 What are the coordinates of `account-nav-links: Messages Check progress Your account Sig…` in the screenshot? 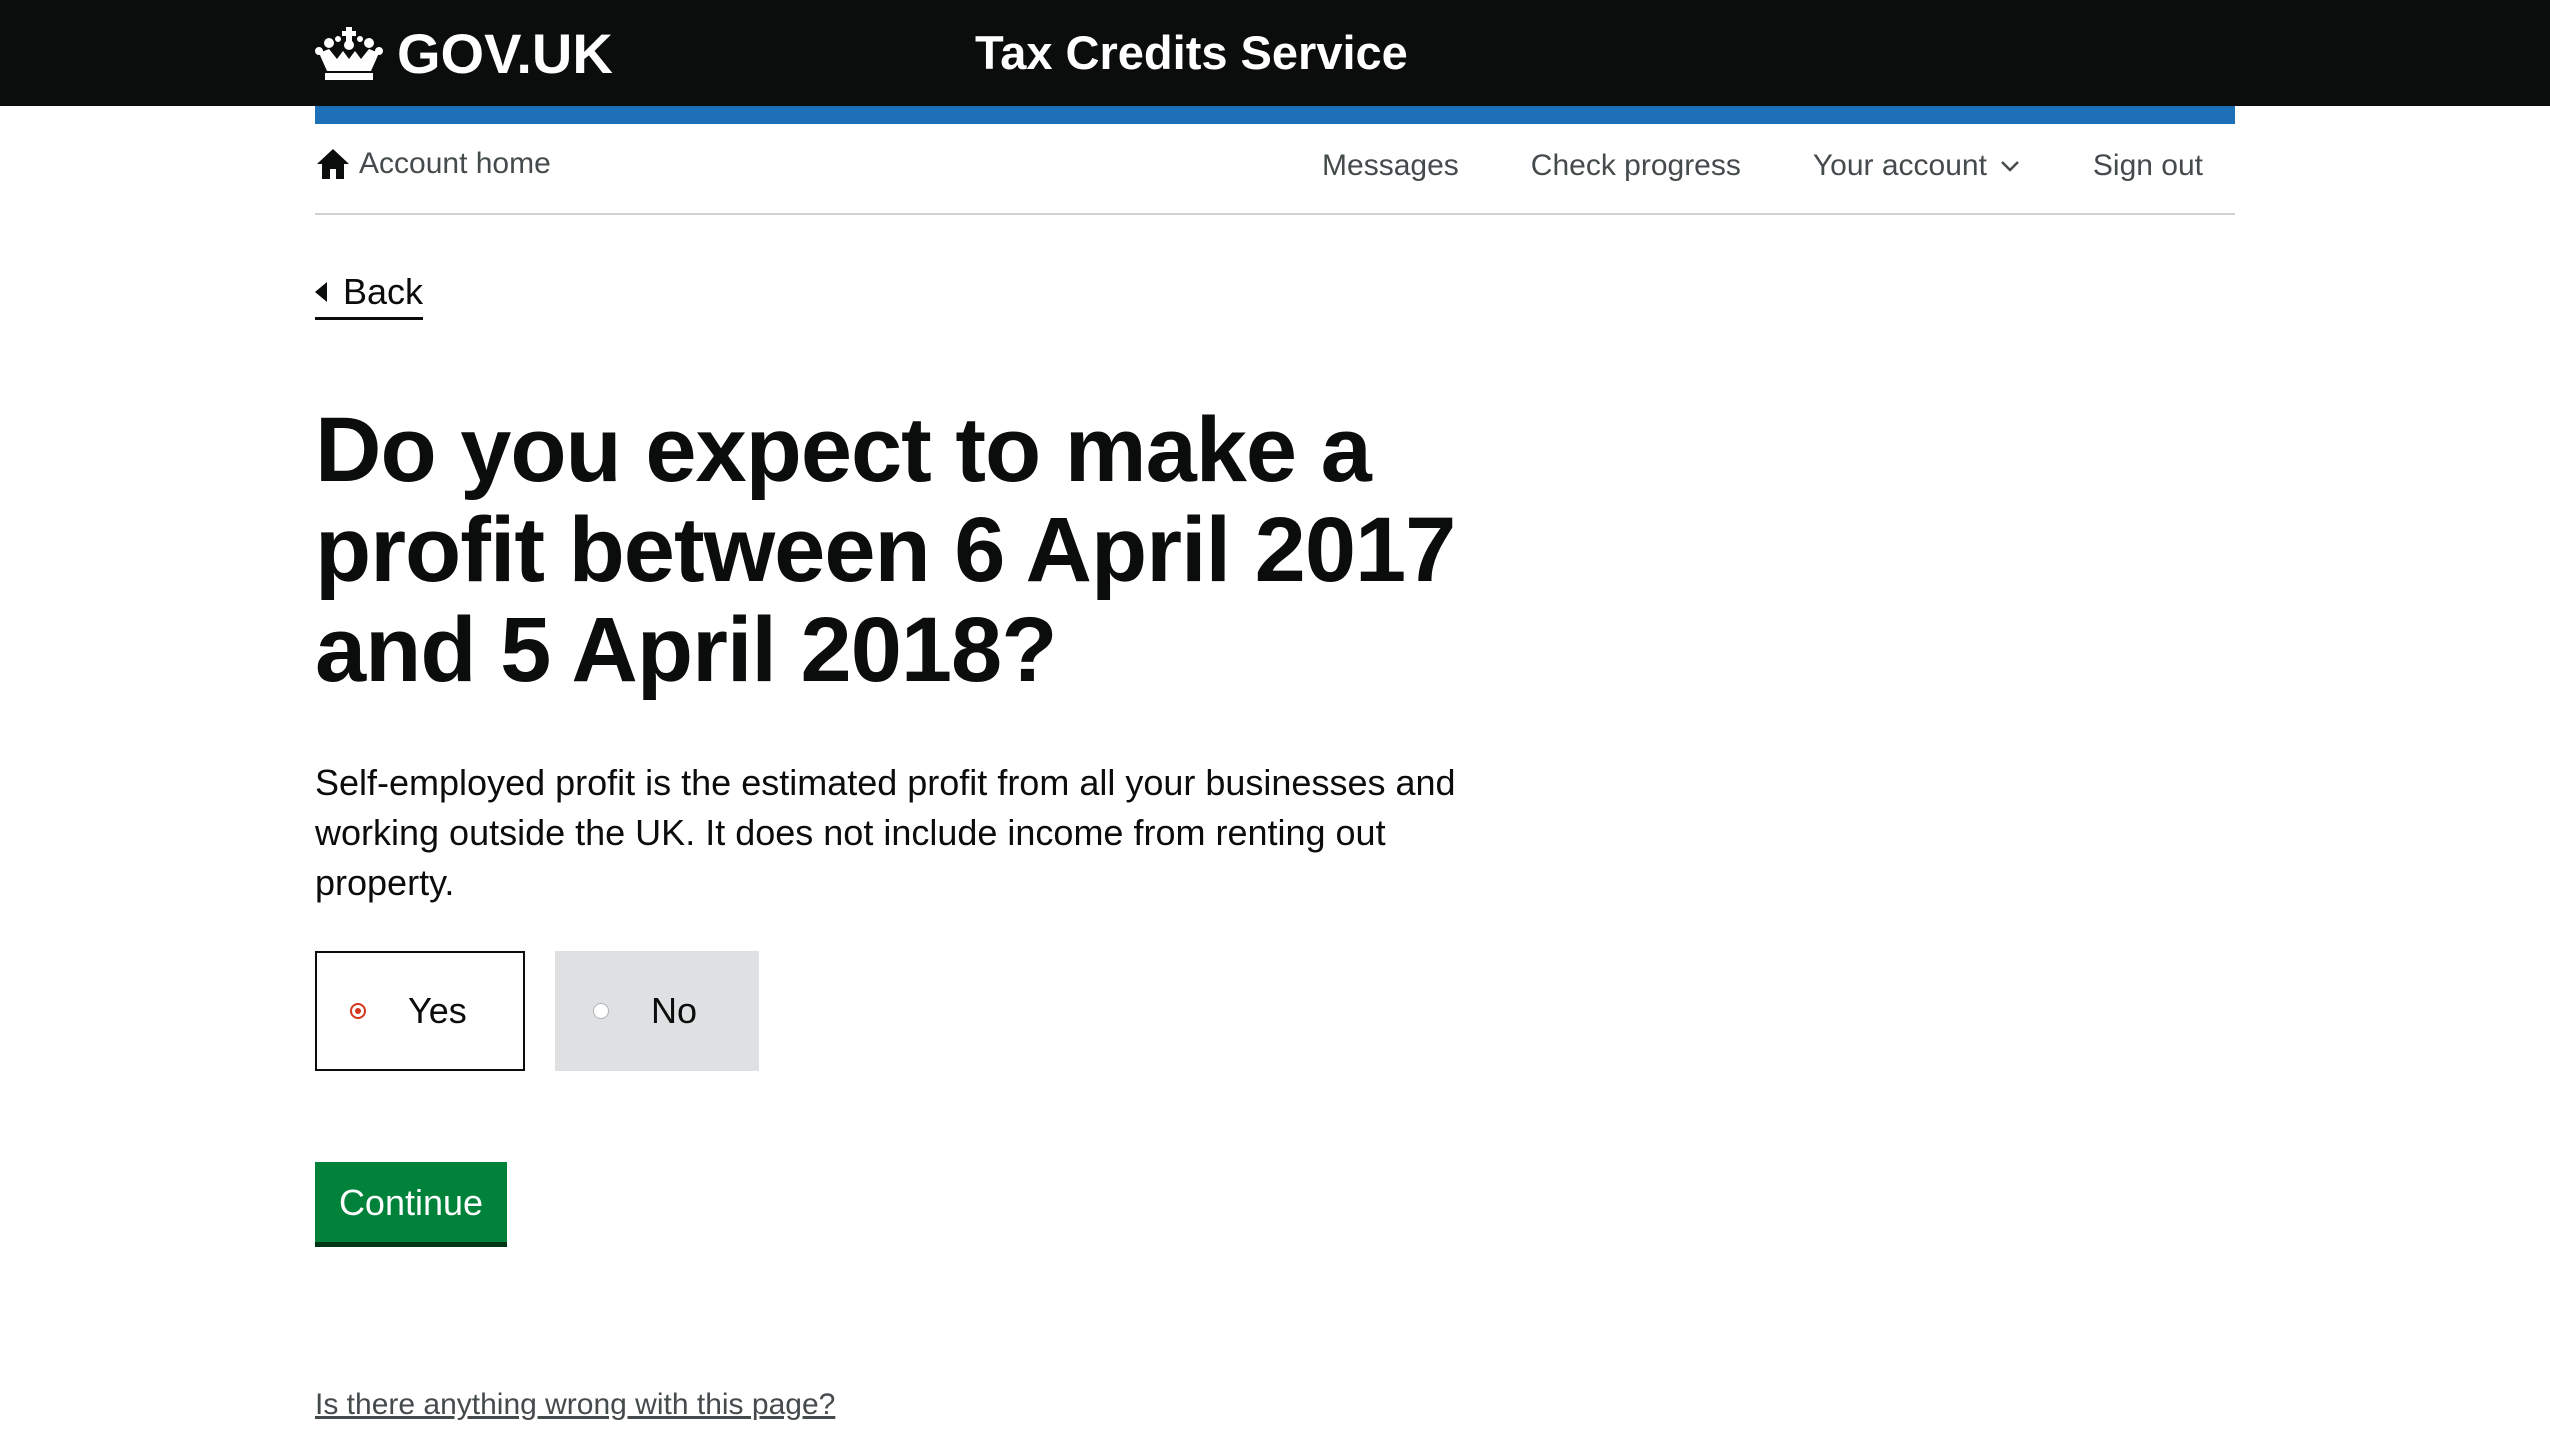 It's located at (1762, 166).